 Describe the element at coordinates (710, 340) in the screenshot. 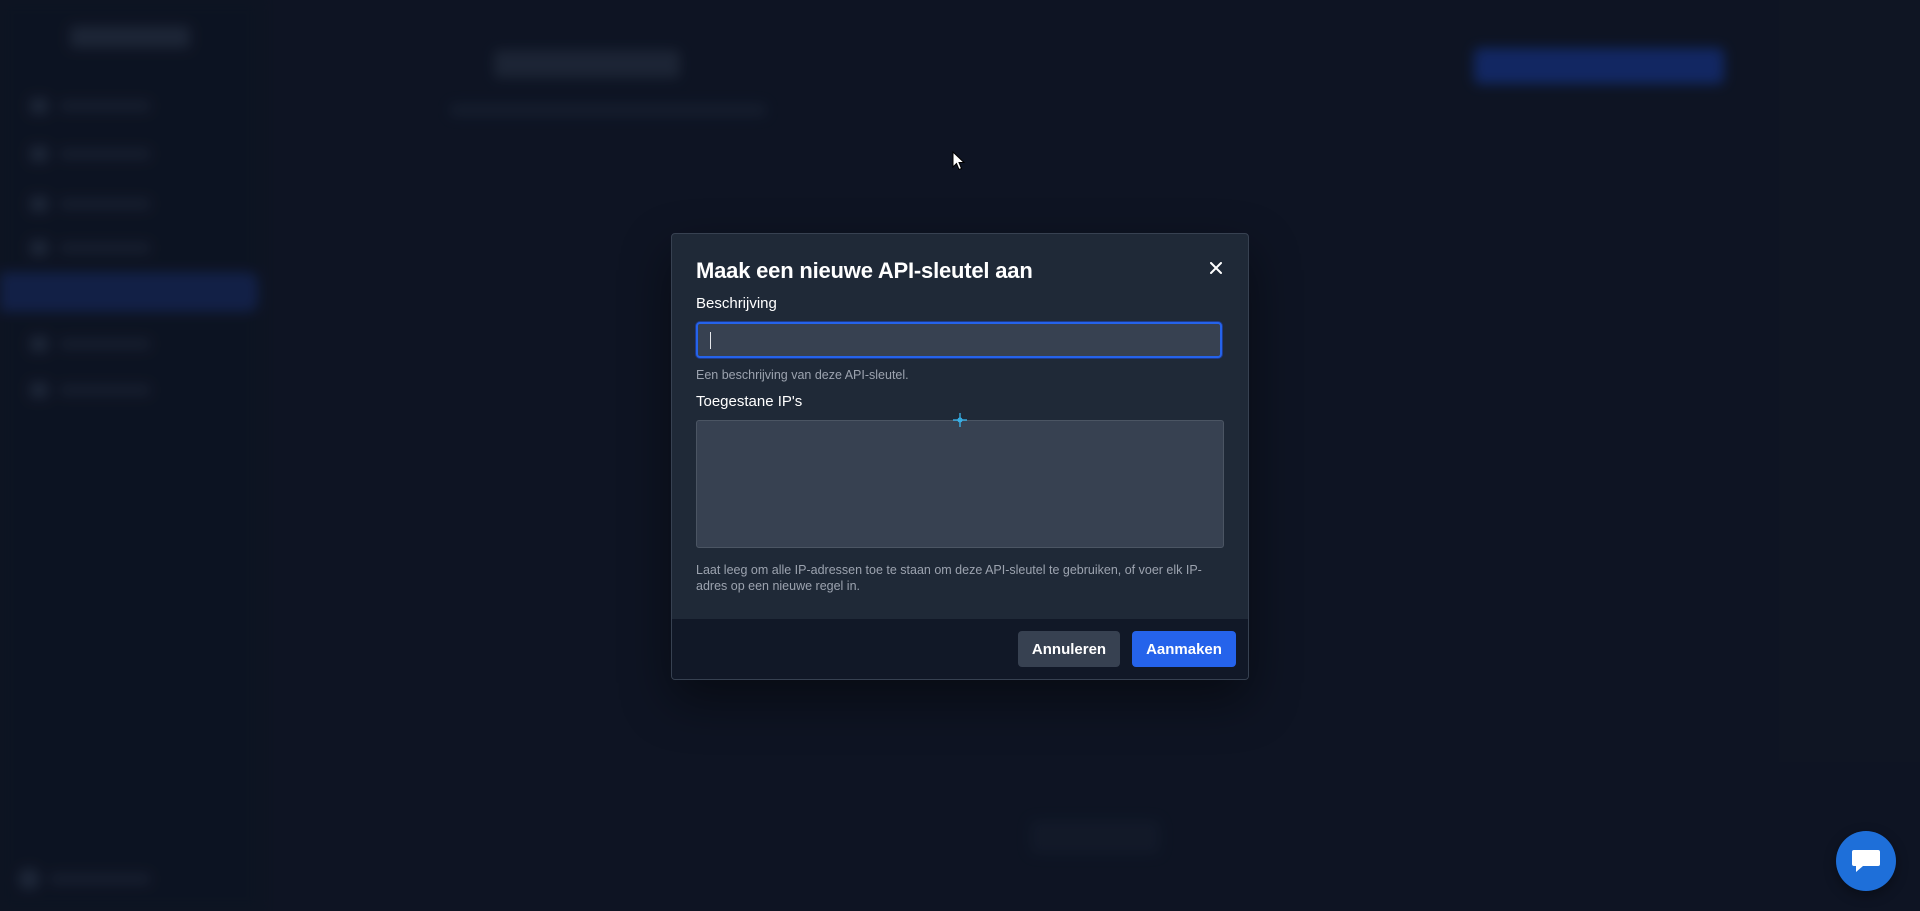

I see `text-caret` at that location.